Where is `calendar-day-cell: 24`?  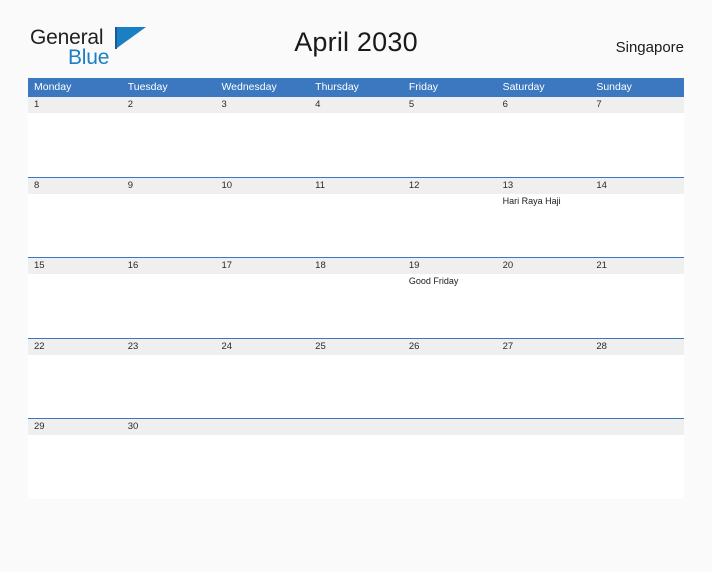
calendar-day-cell: 24 is located at coordinates (262, 379).